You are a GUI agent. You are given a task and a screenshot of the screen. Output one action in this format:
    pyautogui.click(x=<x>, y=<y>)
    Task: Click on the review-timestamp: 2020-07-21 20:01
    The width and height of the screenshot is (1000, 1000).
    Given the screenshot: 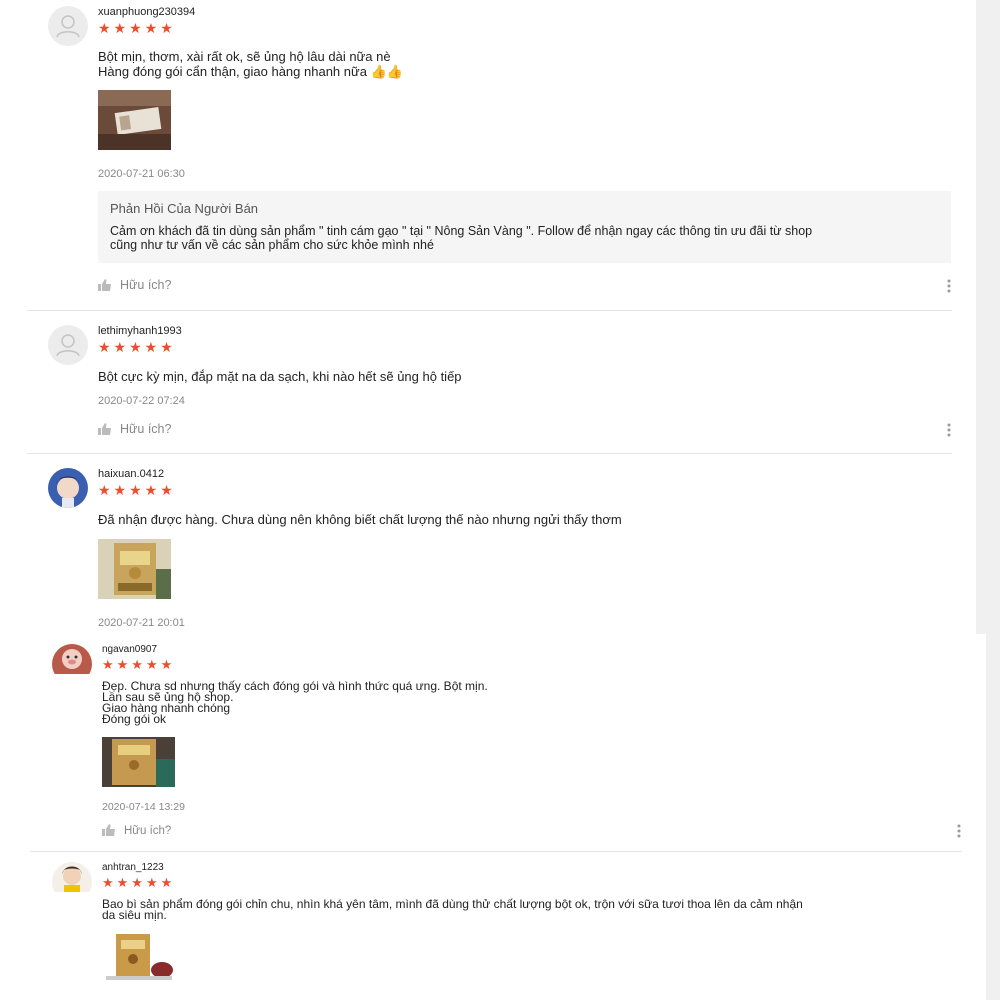 What is the action you would take?
    pyautogui.click(x=141, y=623)
    